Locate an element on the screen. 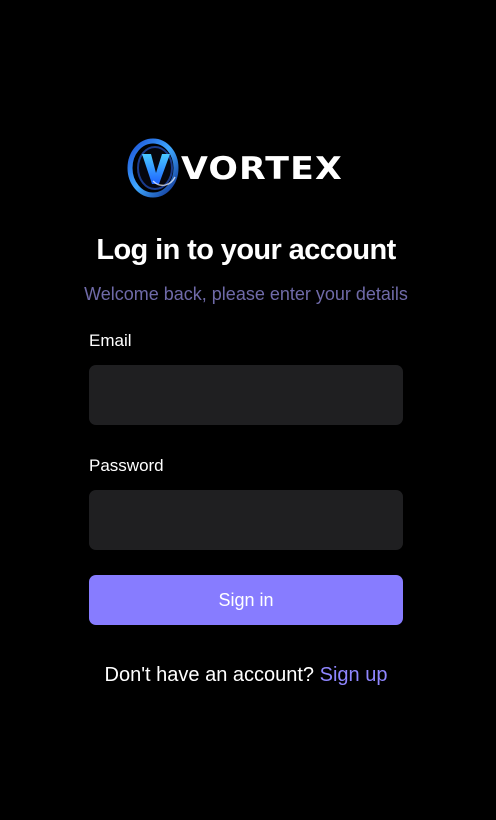  sign-in-button: Sign in is located at coordinates (246, 600).